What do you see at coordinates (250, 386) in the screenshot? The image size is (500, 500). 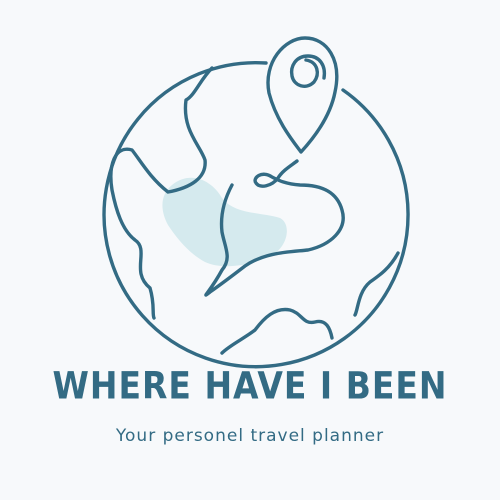 I see `brand-title: WHERE HAVE I BEEN` at bounding box center [250, 386].